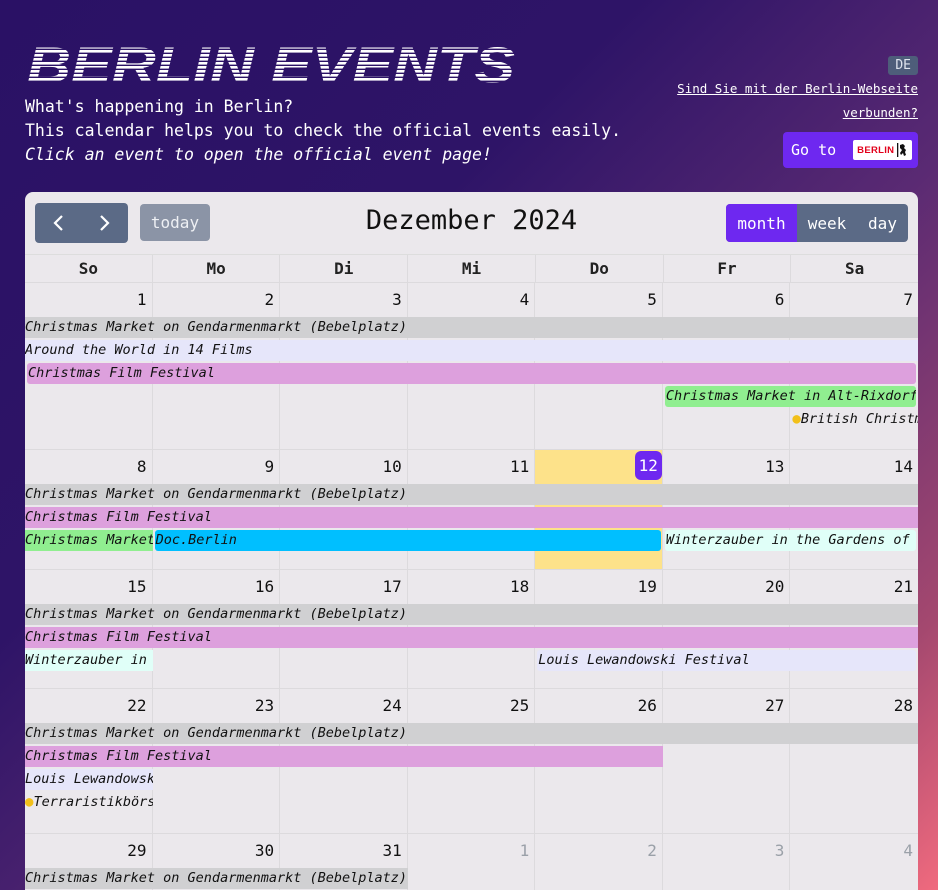 The width and height of the screenshot is (938, 890). Describe the element at coordinates (344, 269) in the screenshot. I see `weekday-label: Di` at that location.